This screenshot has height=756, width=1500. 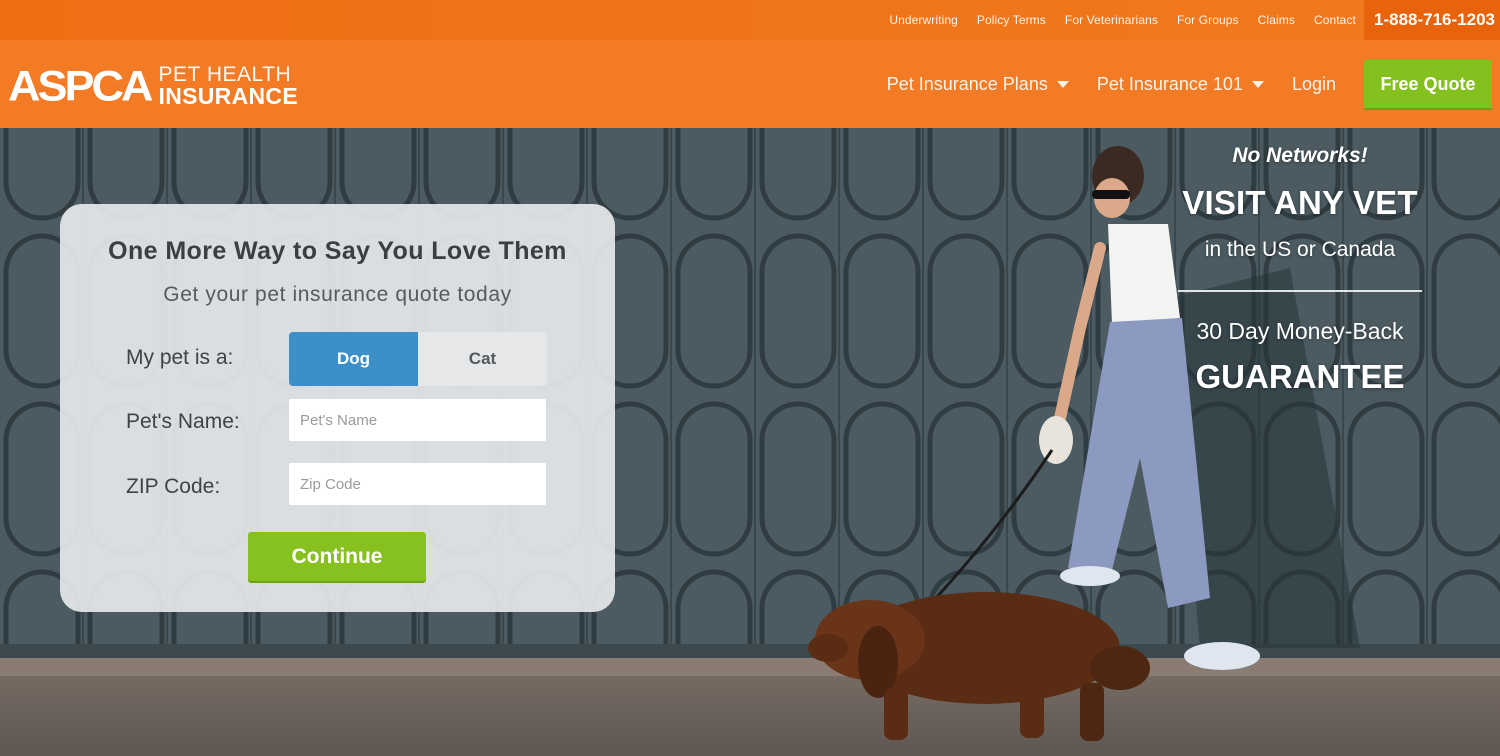 What do you see at coordinates (1169, 83) in the screenshot?
I see `nav-pet-insurance-101-label: Pet Insurance 101` at bounding box center [1169, 83].